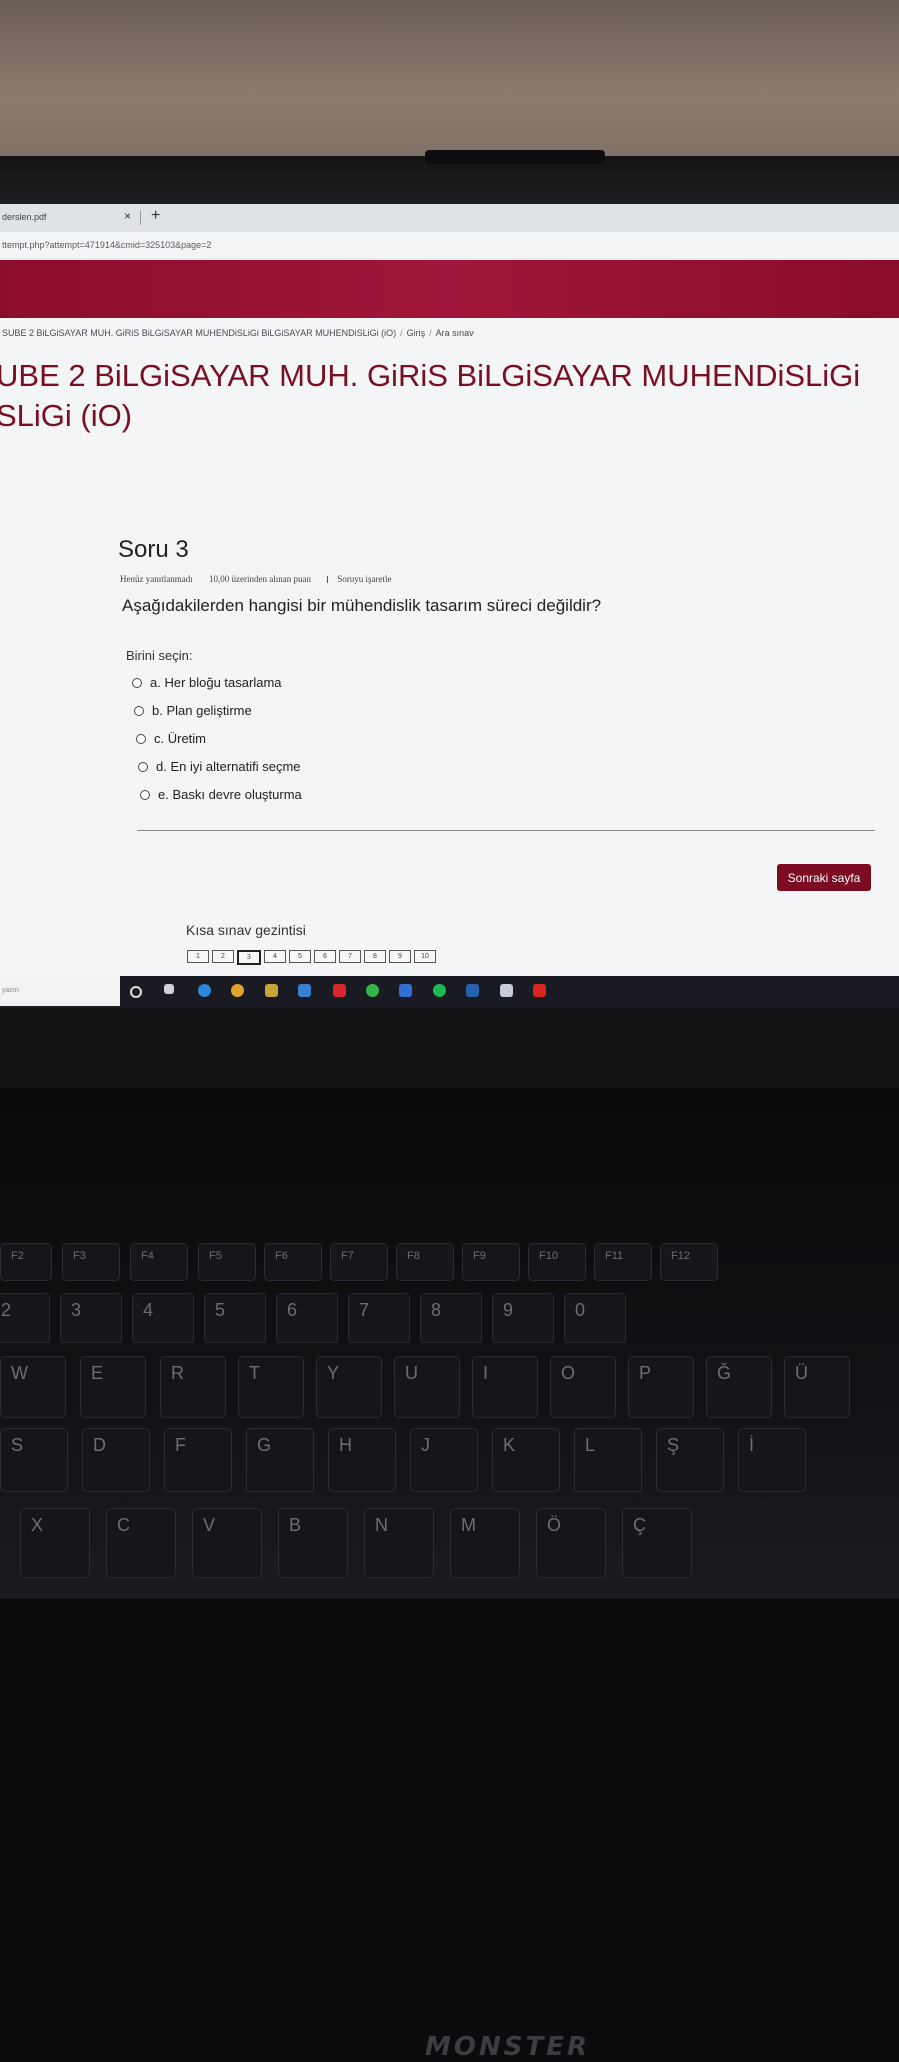 The width and height of the screenshot is (899, 2062). What do you see at coordinates (153, 549) in the screenshot?
I see `question-heading: Soru 3` at bounding box center [153, 549].